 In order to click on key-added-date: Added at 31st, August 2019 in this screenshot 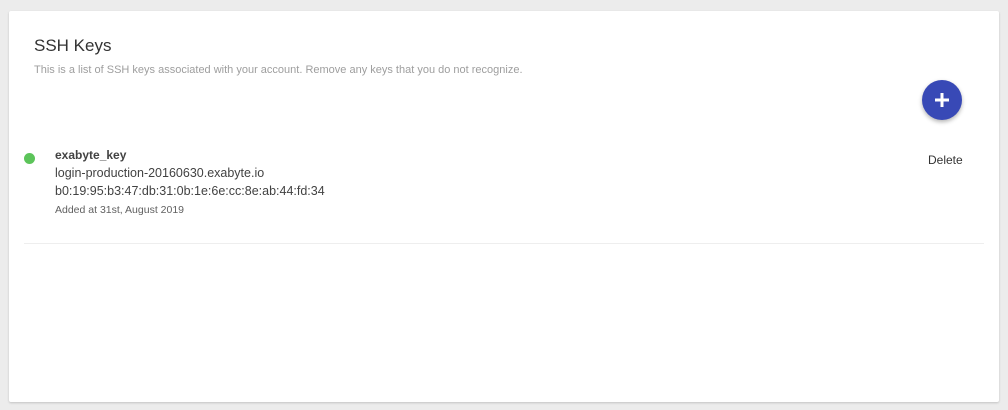, I will do `click(120, 210)`.